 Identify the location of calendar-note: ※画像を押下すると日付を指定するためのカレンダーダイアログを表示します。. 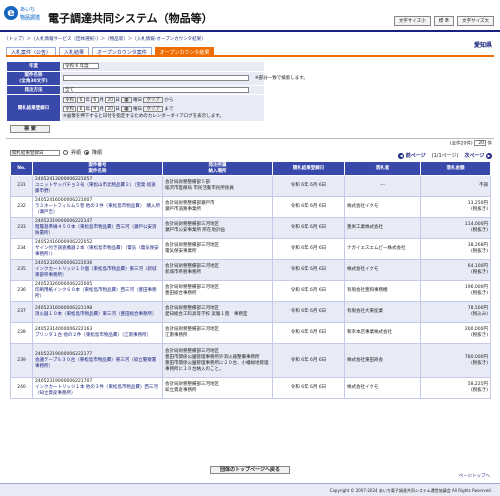
(143, 116).